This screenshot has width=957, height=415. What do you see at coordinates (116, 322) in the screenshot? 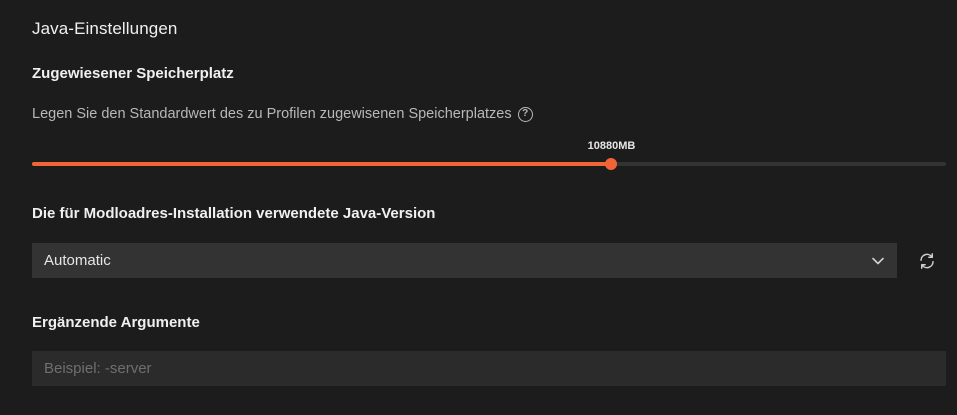
I see `args-label: Ergänzende Argumente` at bounding box center [116, 322].